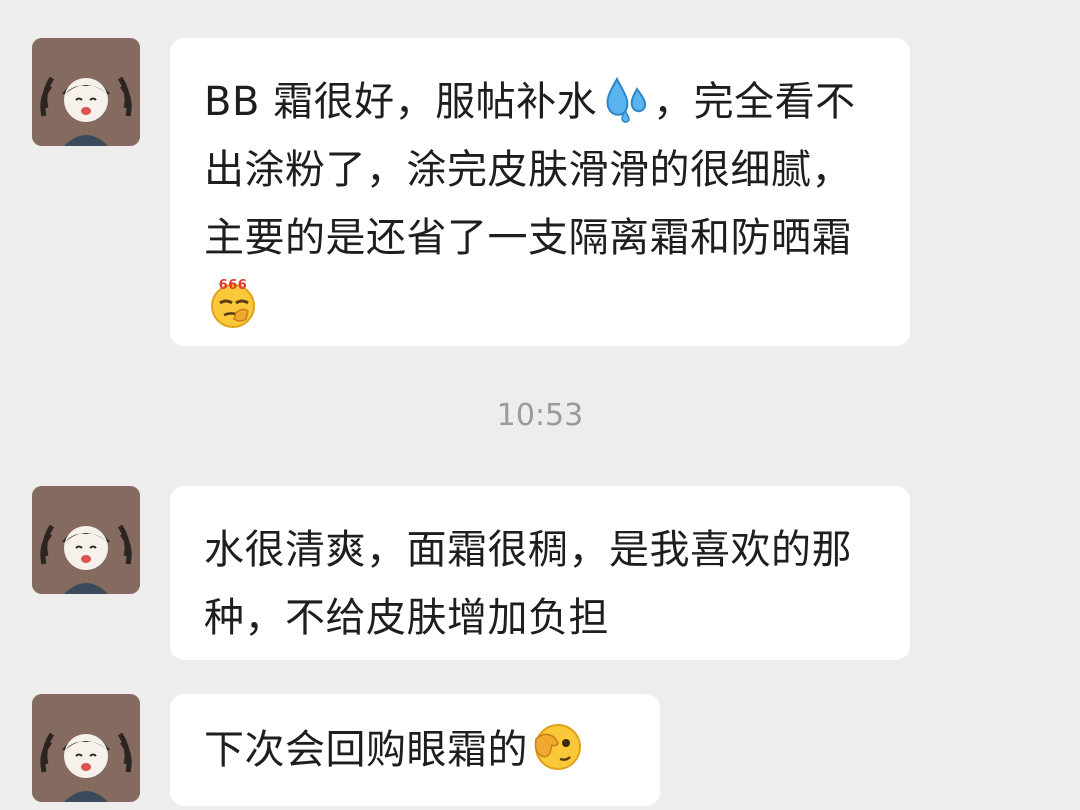 The width and height of the screenshot is (1080, 810). Describe the element at coordinates (366, 750) in the screenshot. I see `message-text: 下次会回购眼霜的` at that location.